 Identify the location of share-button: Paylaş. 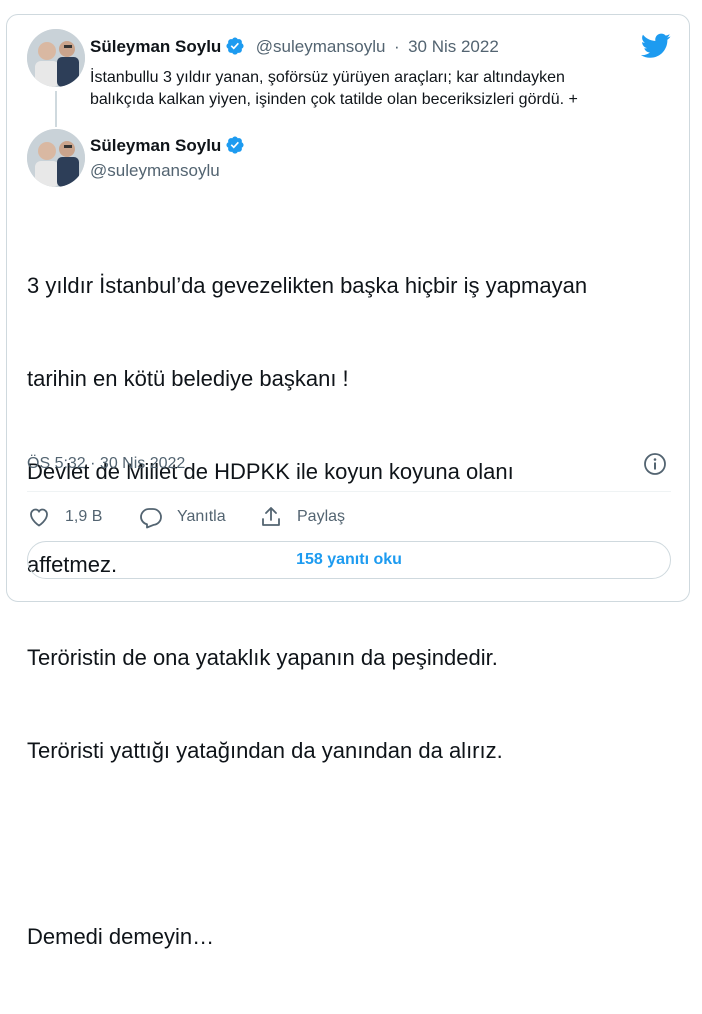
(302, 517).